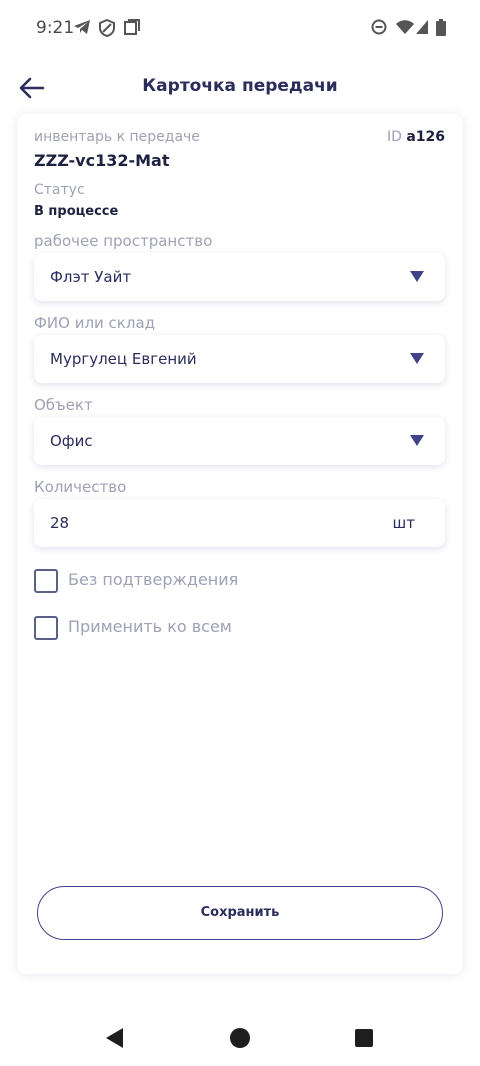 This screenshot has width=480, height=1066. I want to click on no-confirmation-checkbox: Без подтверждения, so click(184, 582).